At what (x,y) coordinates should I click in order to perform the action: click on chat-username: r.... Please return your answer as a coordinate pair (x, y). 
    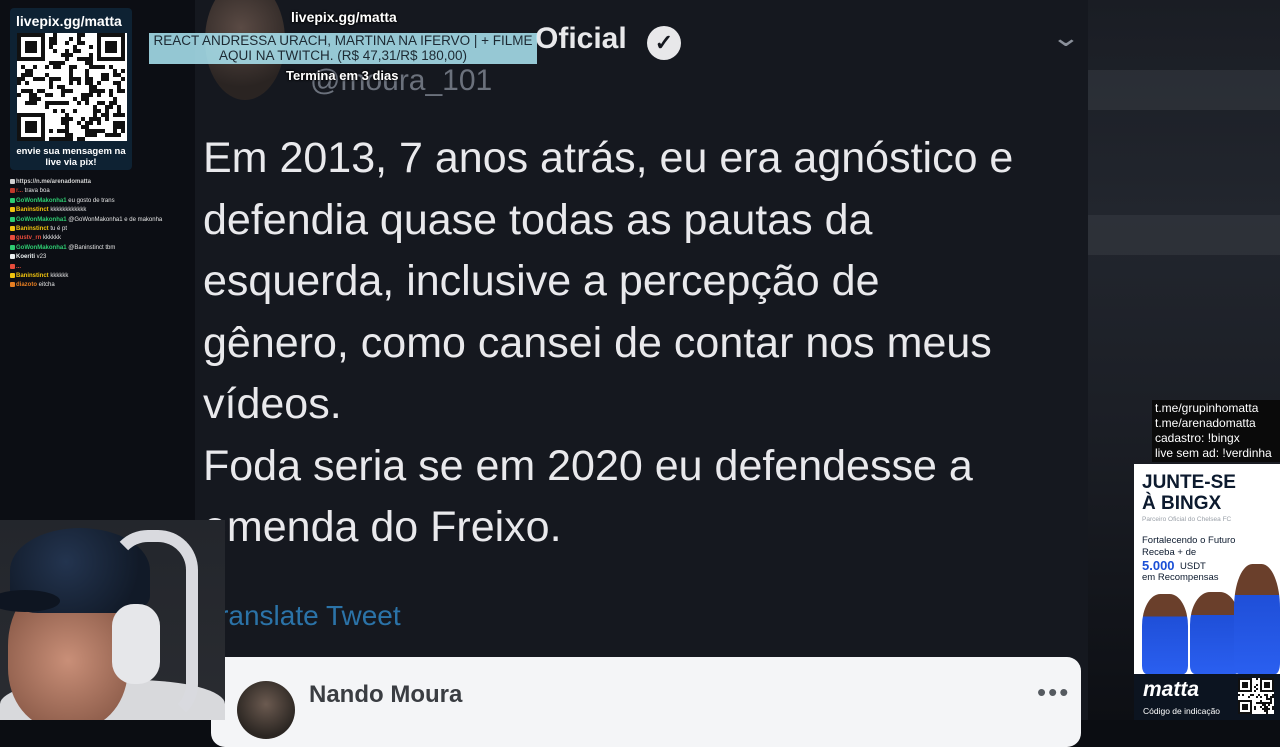
    Looking at the image, I should click on (20, 191).